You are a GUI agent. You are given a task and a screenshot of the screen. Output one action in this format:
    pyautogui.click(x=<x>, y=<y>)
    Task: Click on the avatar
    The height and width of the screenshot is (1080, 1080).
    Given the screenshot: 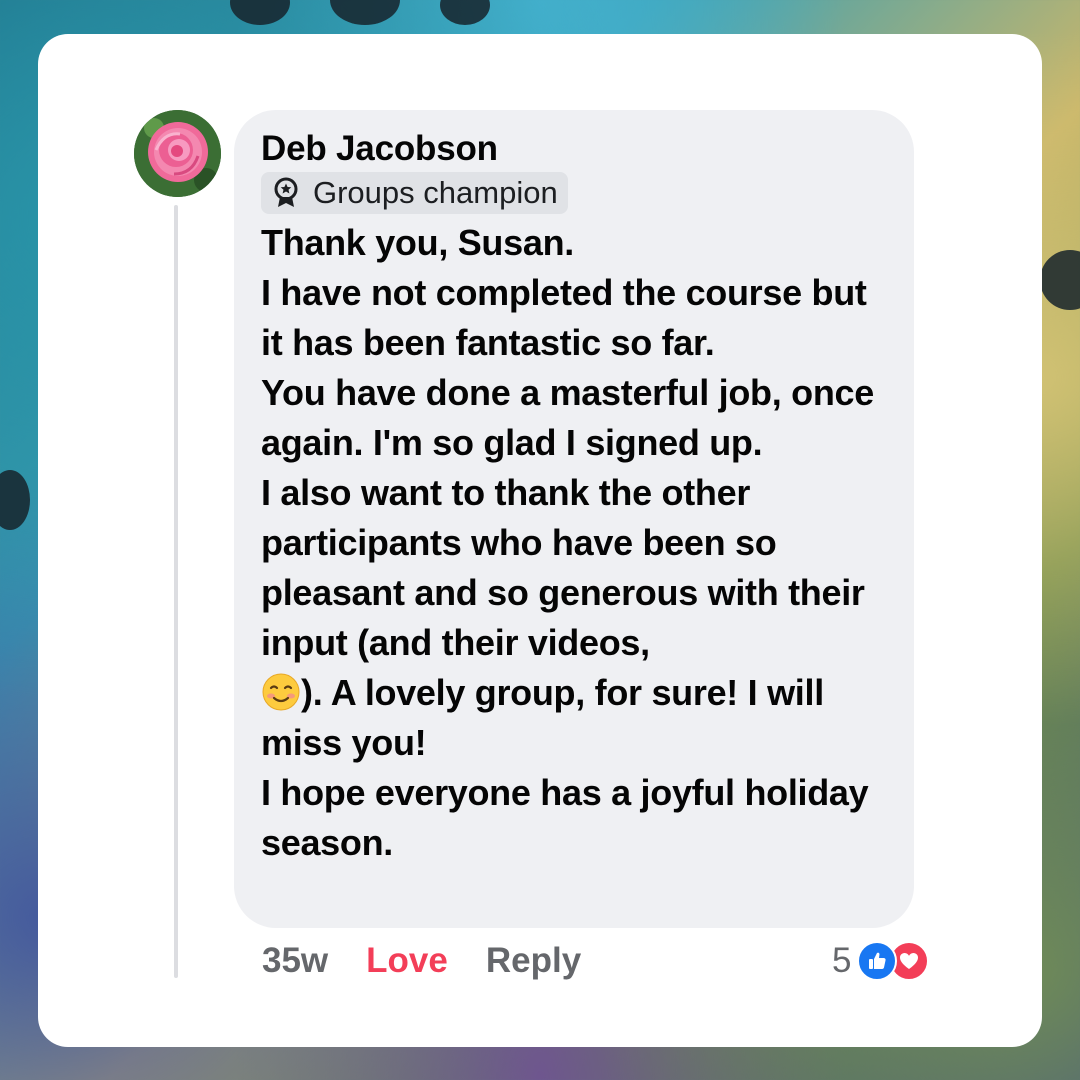 What is the action you would take?
    pyautogui.click(x=177, y=153)
    